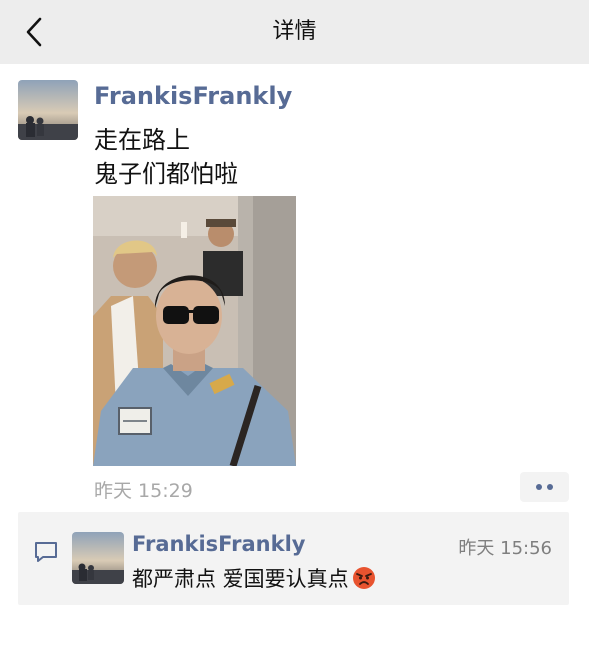 The height and width of the screenshot is (647, 589). I want to click on more-dots-icon, so click(539, 487).